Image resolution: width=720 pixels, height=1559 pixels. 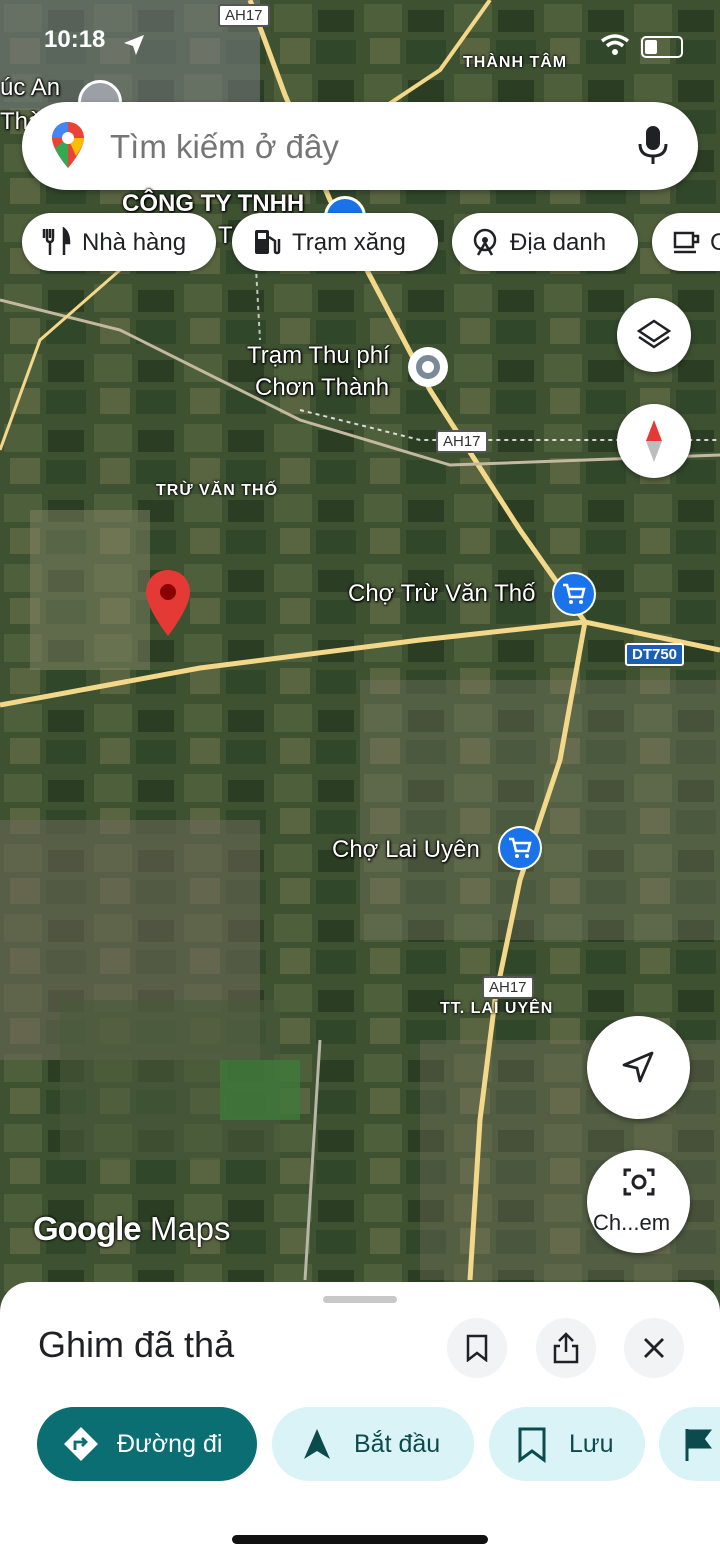 What do you see at coordinates (360, 1299) in the screenshot?
I see `sheet-drag-handle` at bounding box center [360, 1299].